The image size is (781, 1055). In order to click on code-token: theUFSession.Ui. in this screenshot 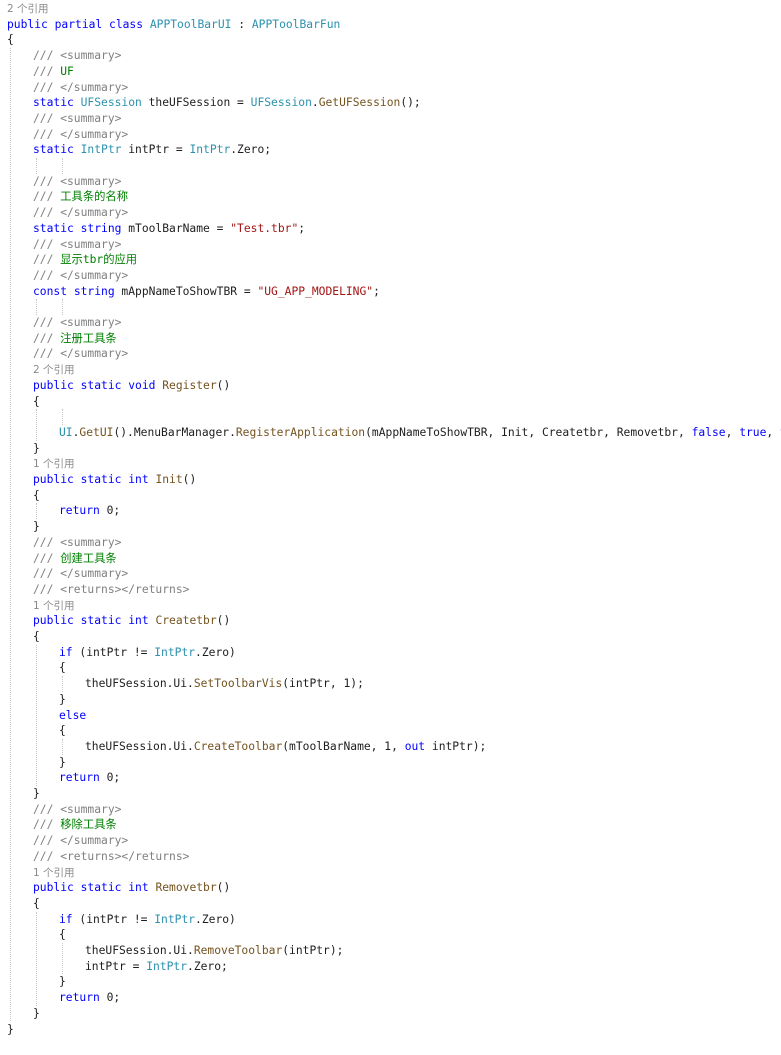, I will do `click(139, 684)`.